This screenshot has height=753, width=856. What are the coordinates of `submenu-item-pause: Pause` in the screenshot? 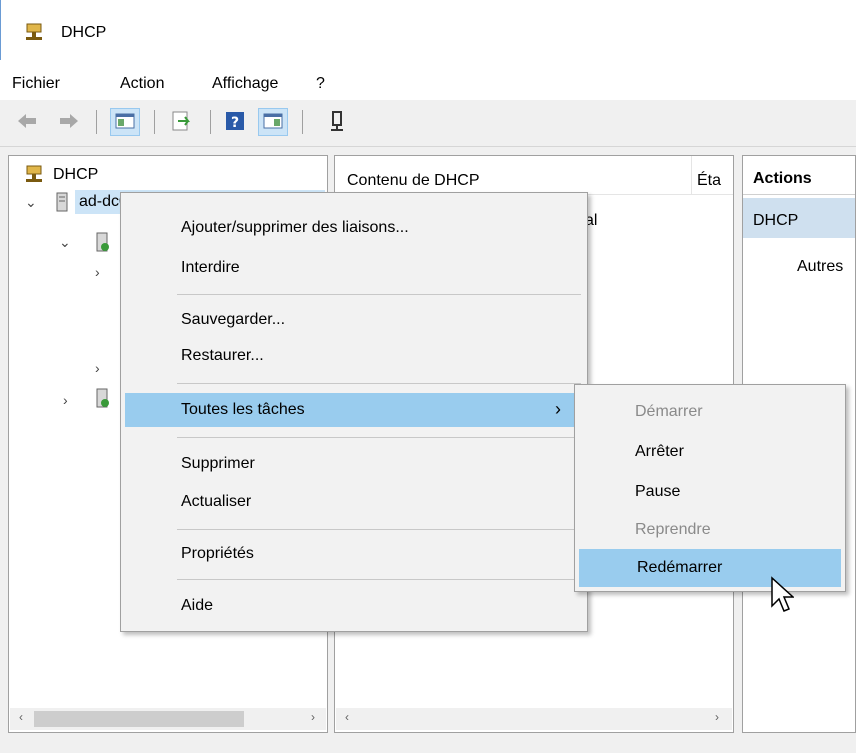 It's located at (710, 492).